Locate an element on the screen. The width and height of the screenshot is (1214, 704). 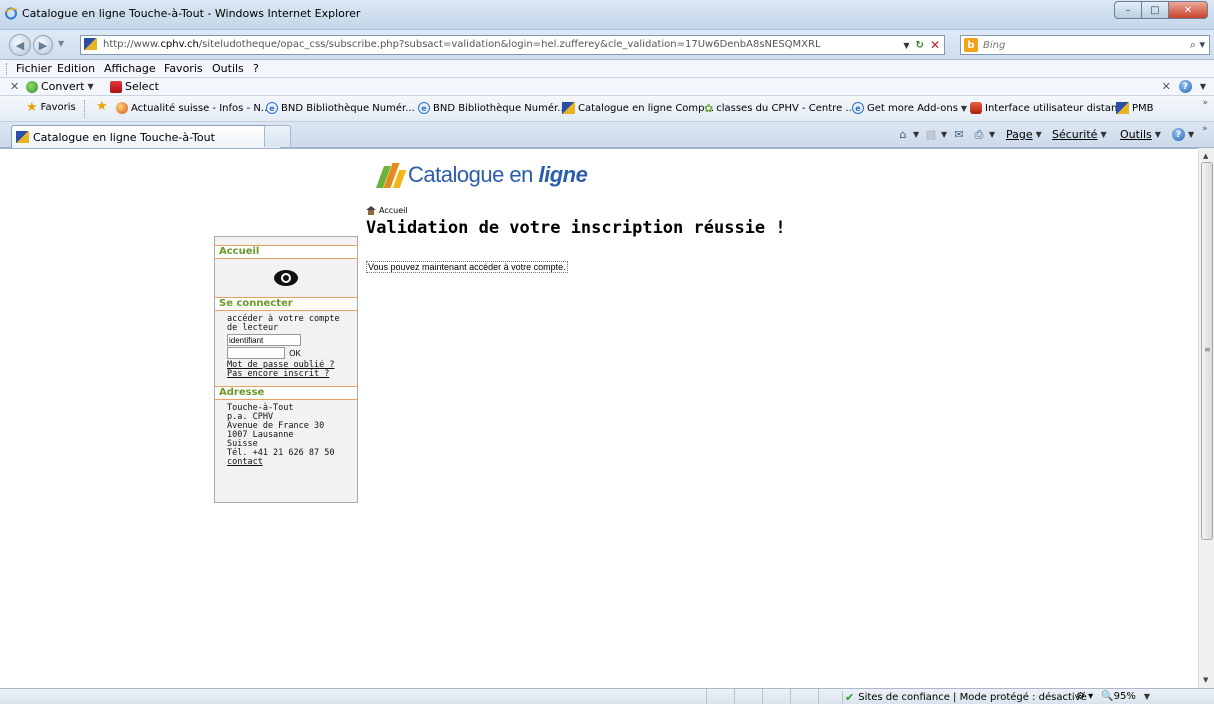
favorite-link-8: PMB is located at coordinates (1135, 108).